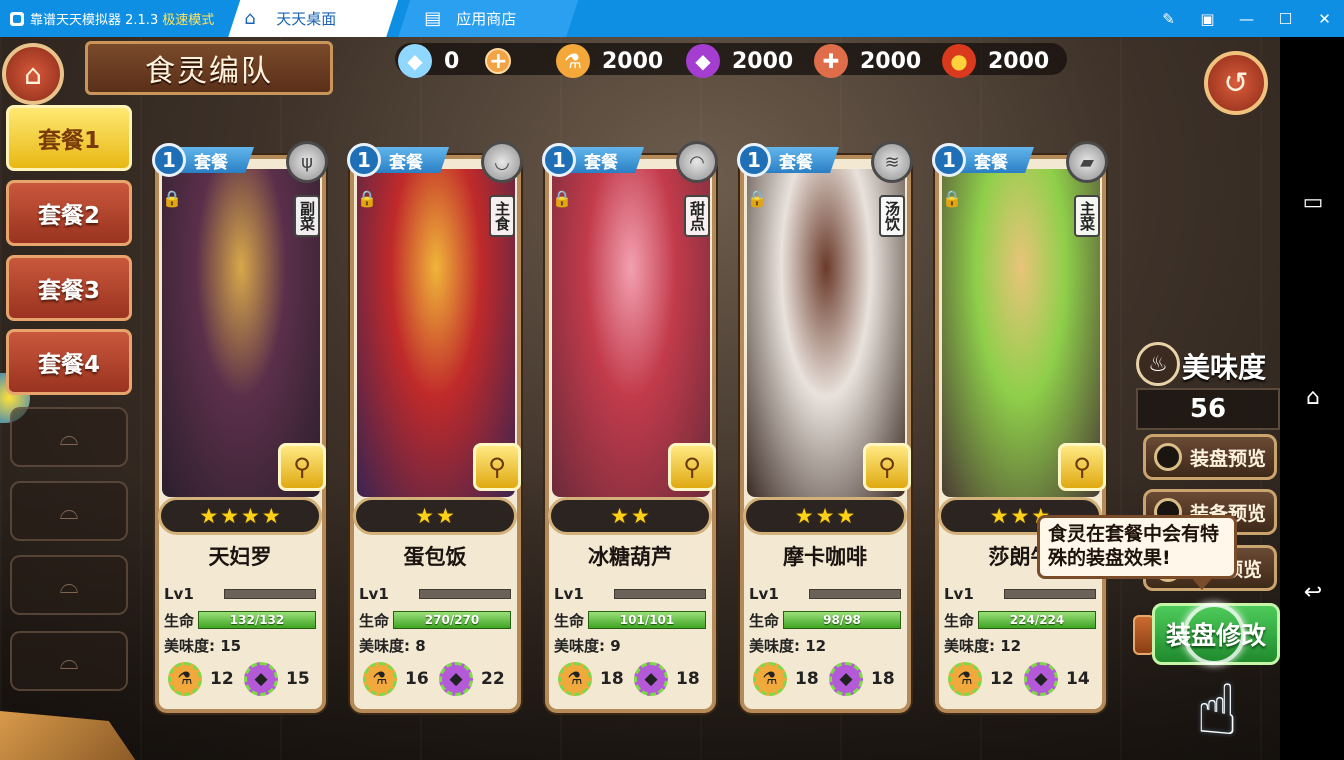 This screenshot has width=1344, height=760. I want to click on stat-row: ⚗ 12 ◆ 14, so click(1023, 679).